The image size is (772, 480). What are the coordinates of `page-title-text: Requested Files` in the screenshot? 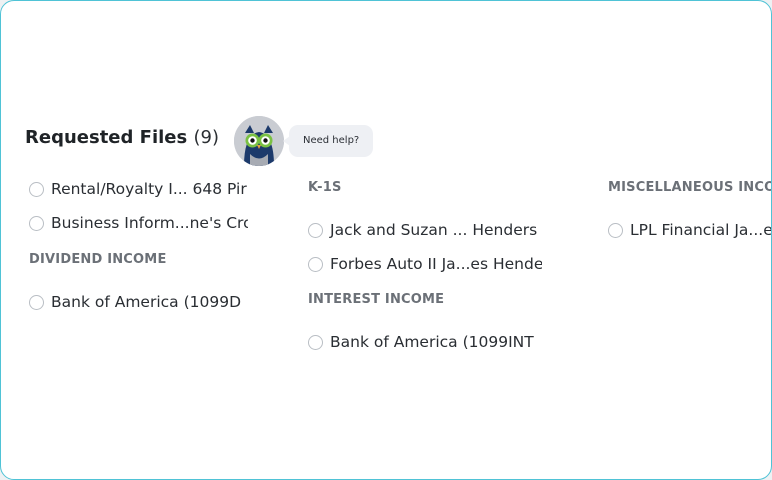 It's located at (106, 137).